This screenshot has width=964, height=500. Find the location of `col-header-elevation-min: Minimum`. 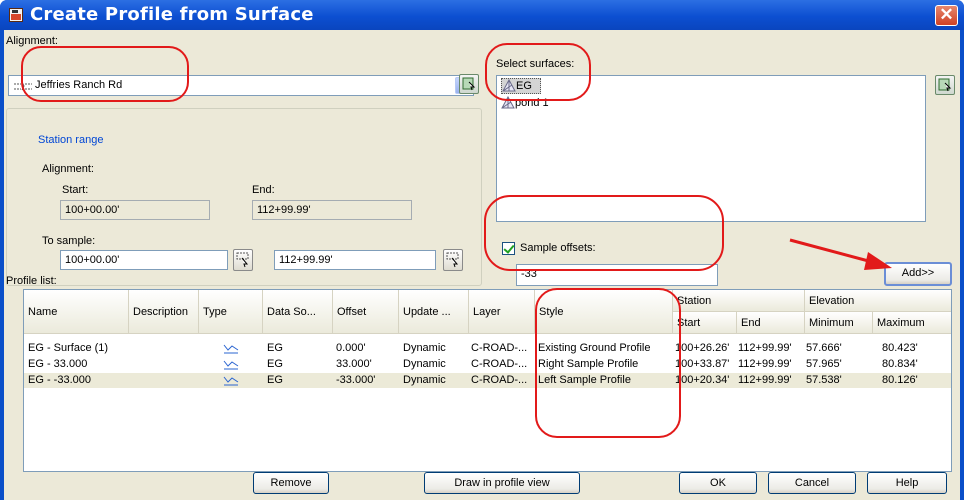

col-header-elevation-min: Minimum is located at coordinates (839, 323).